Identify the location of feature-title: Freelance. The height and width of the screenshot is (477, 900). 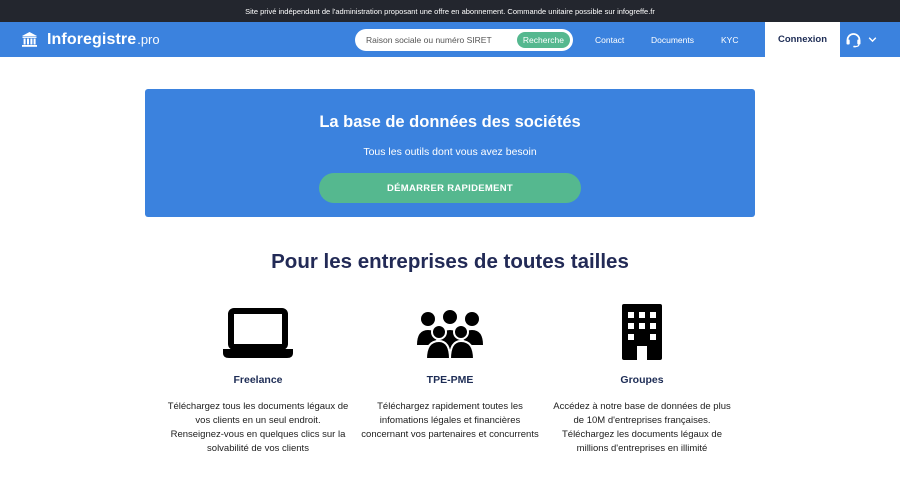
(258, 380).